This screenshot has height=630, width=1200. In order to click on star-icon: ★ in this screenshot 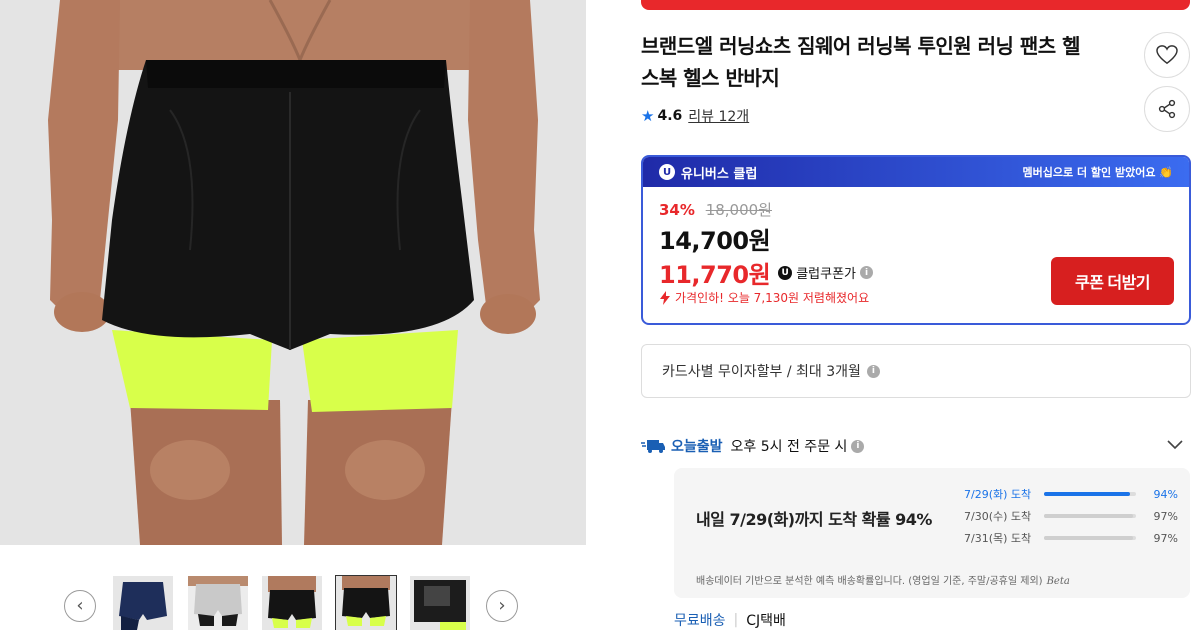, I will do `click(648, 116)`.